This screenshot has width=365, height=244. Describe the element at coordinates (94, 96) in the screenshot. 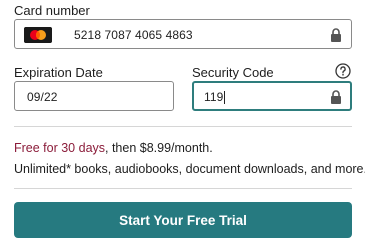

I see `expiration-date-field: 09/22` at that location.